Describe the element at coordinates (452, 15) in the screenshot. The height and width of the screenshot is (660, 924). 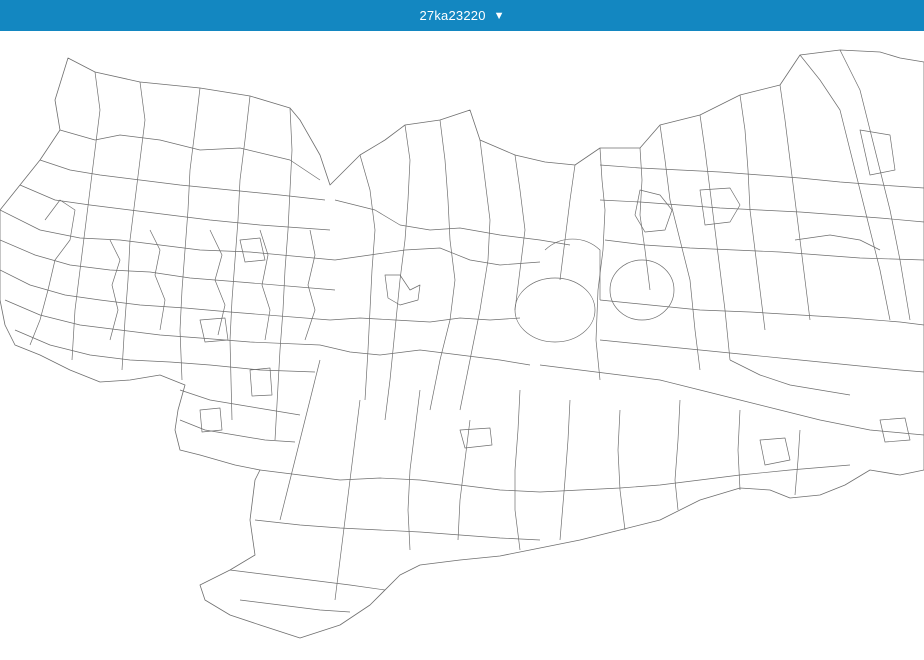
I see `dataset-title: 27ka23220` at that location.